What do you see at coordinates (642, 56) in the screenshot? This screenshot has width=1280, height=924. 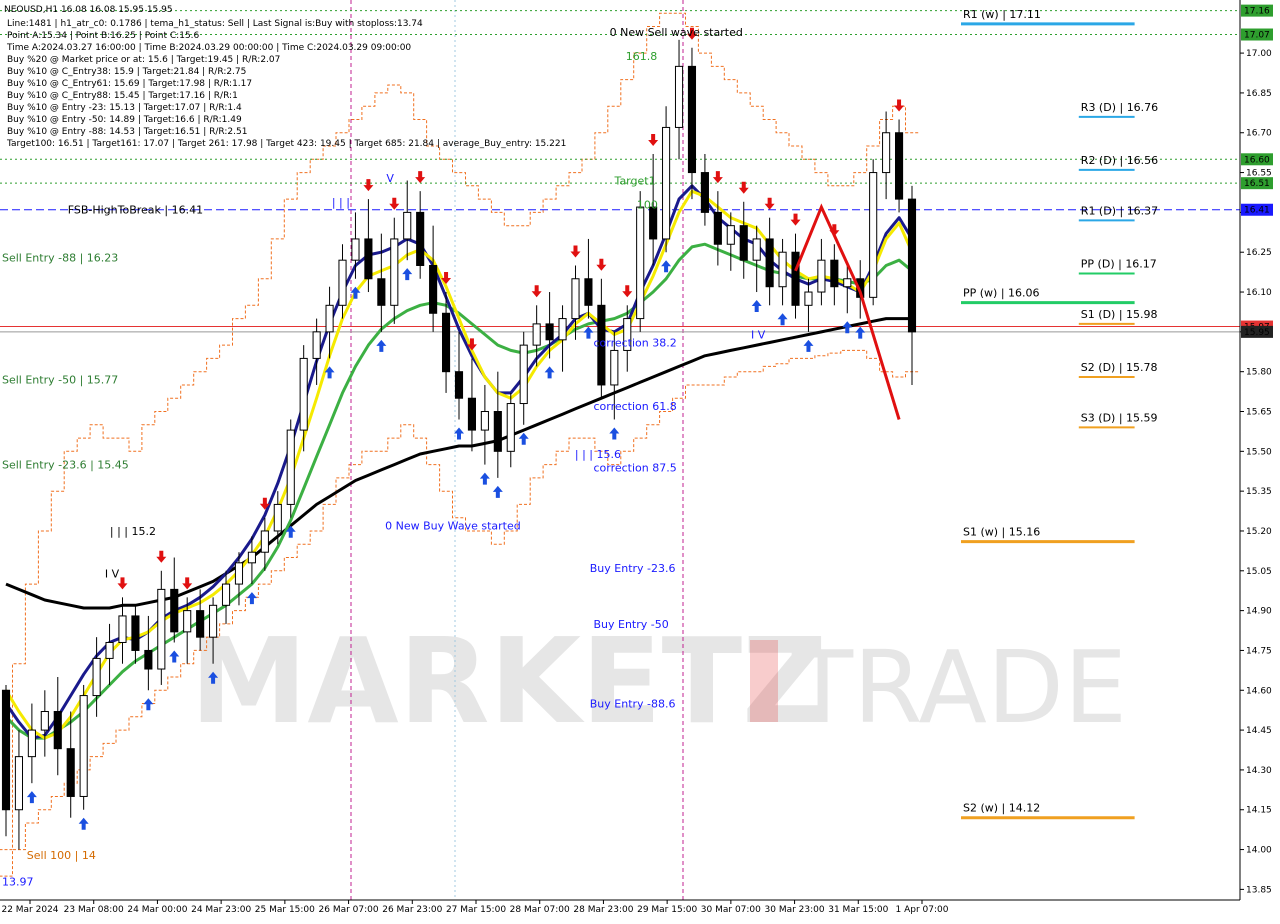 I see `annotation-1: 161.8` at bounding box center [642, 56].